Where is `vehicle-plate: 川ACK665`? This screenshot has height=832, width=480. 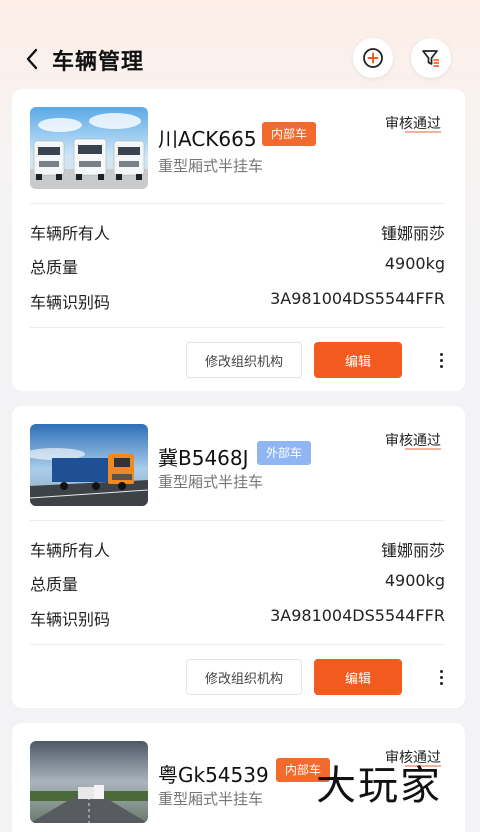 vehicle-plate: 川ACK665 is located at coordinates (207, 139).